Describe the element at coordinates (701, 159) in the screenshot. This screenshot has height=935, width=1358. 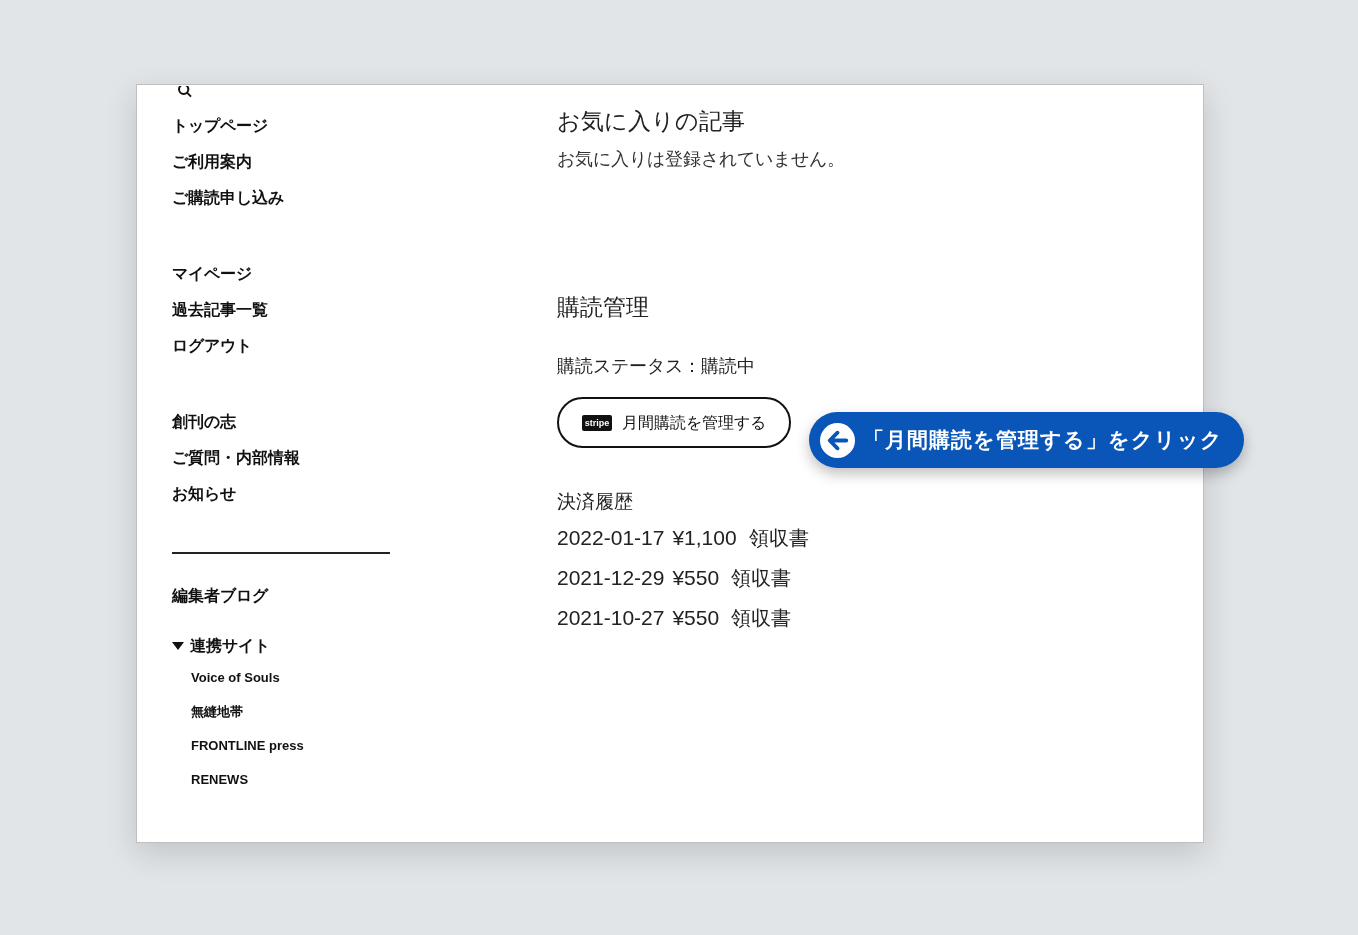
I see `empty-message: お気に入りは登録されていません。` at that location.